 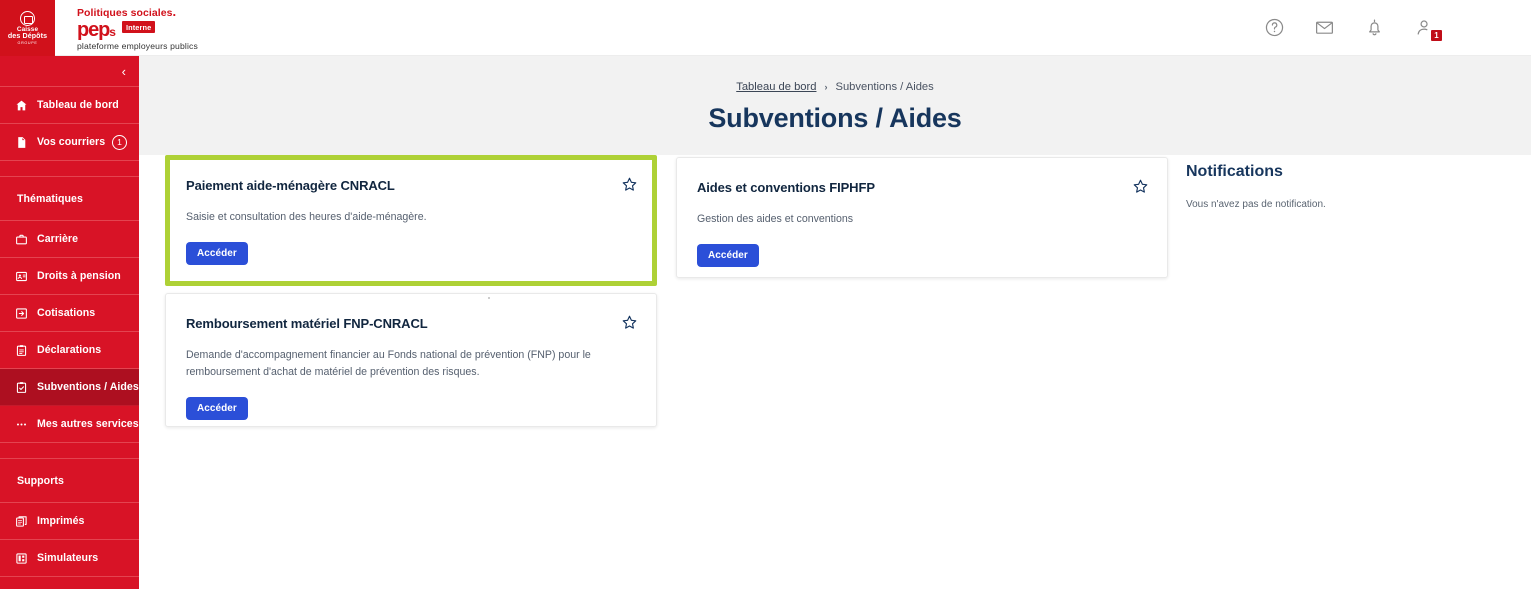 What do you see at coordinates (27, 36) in the screenshot?
I see `logo-line-2: des Dépôts` at bounding box center [27, 36].